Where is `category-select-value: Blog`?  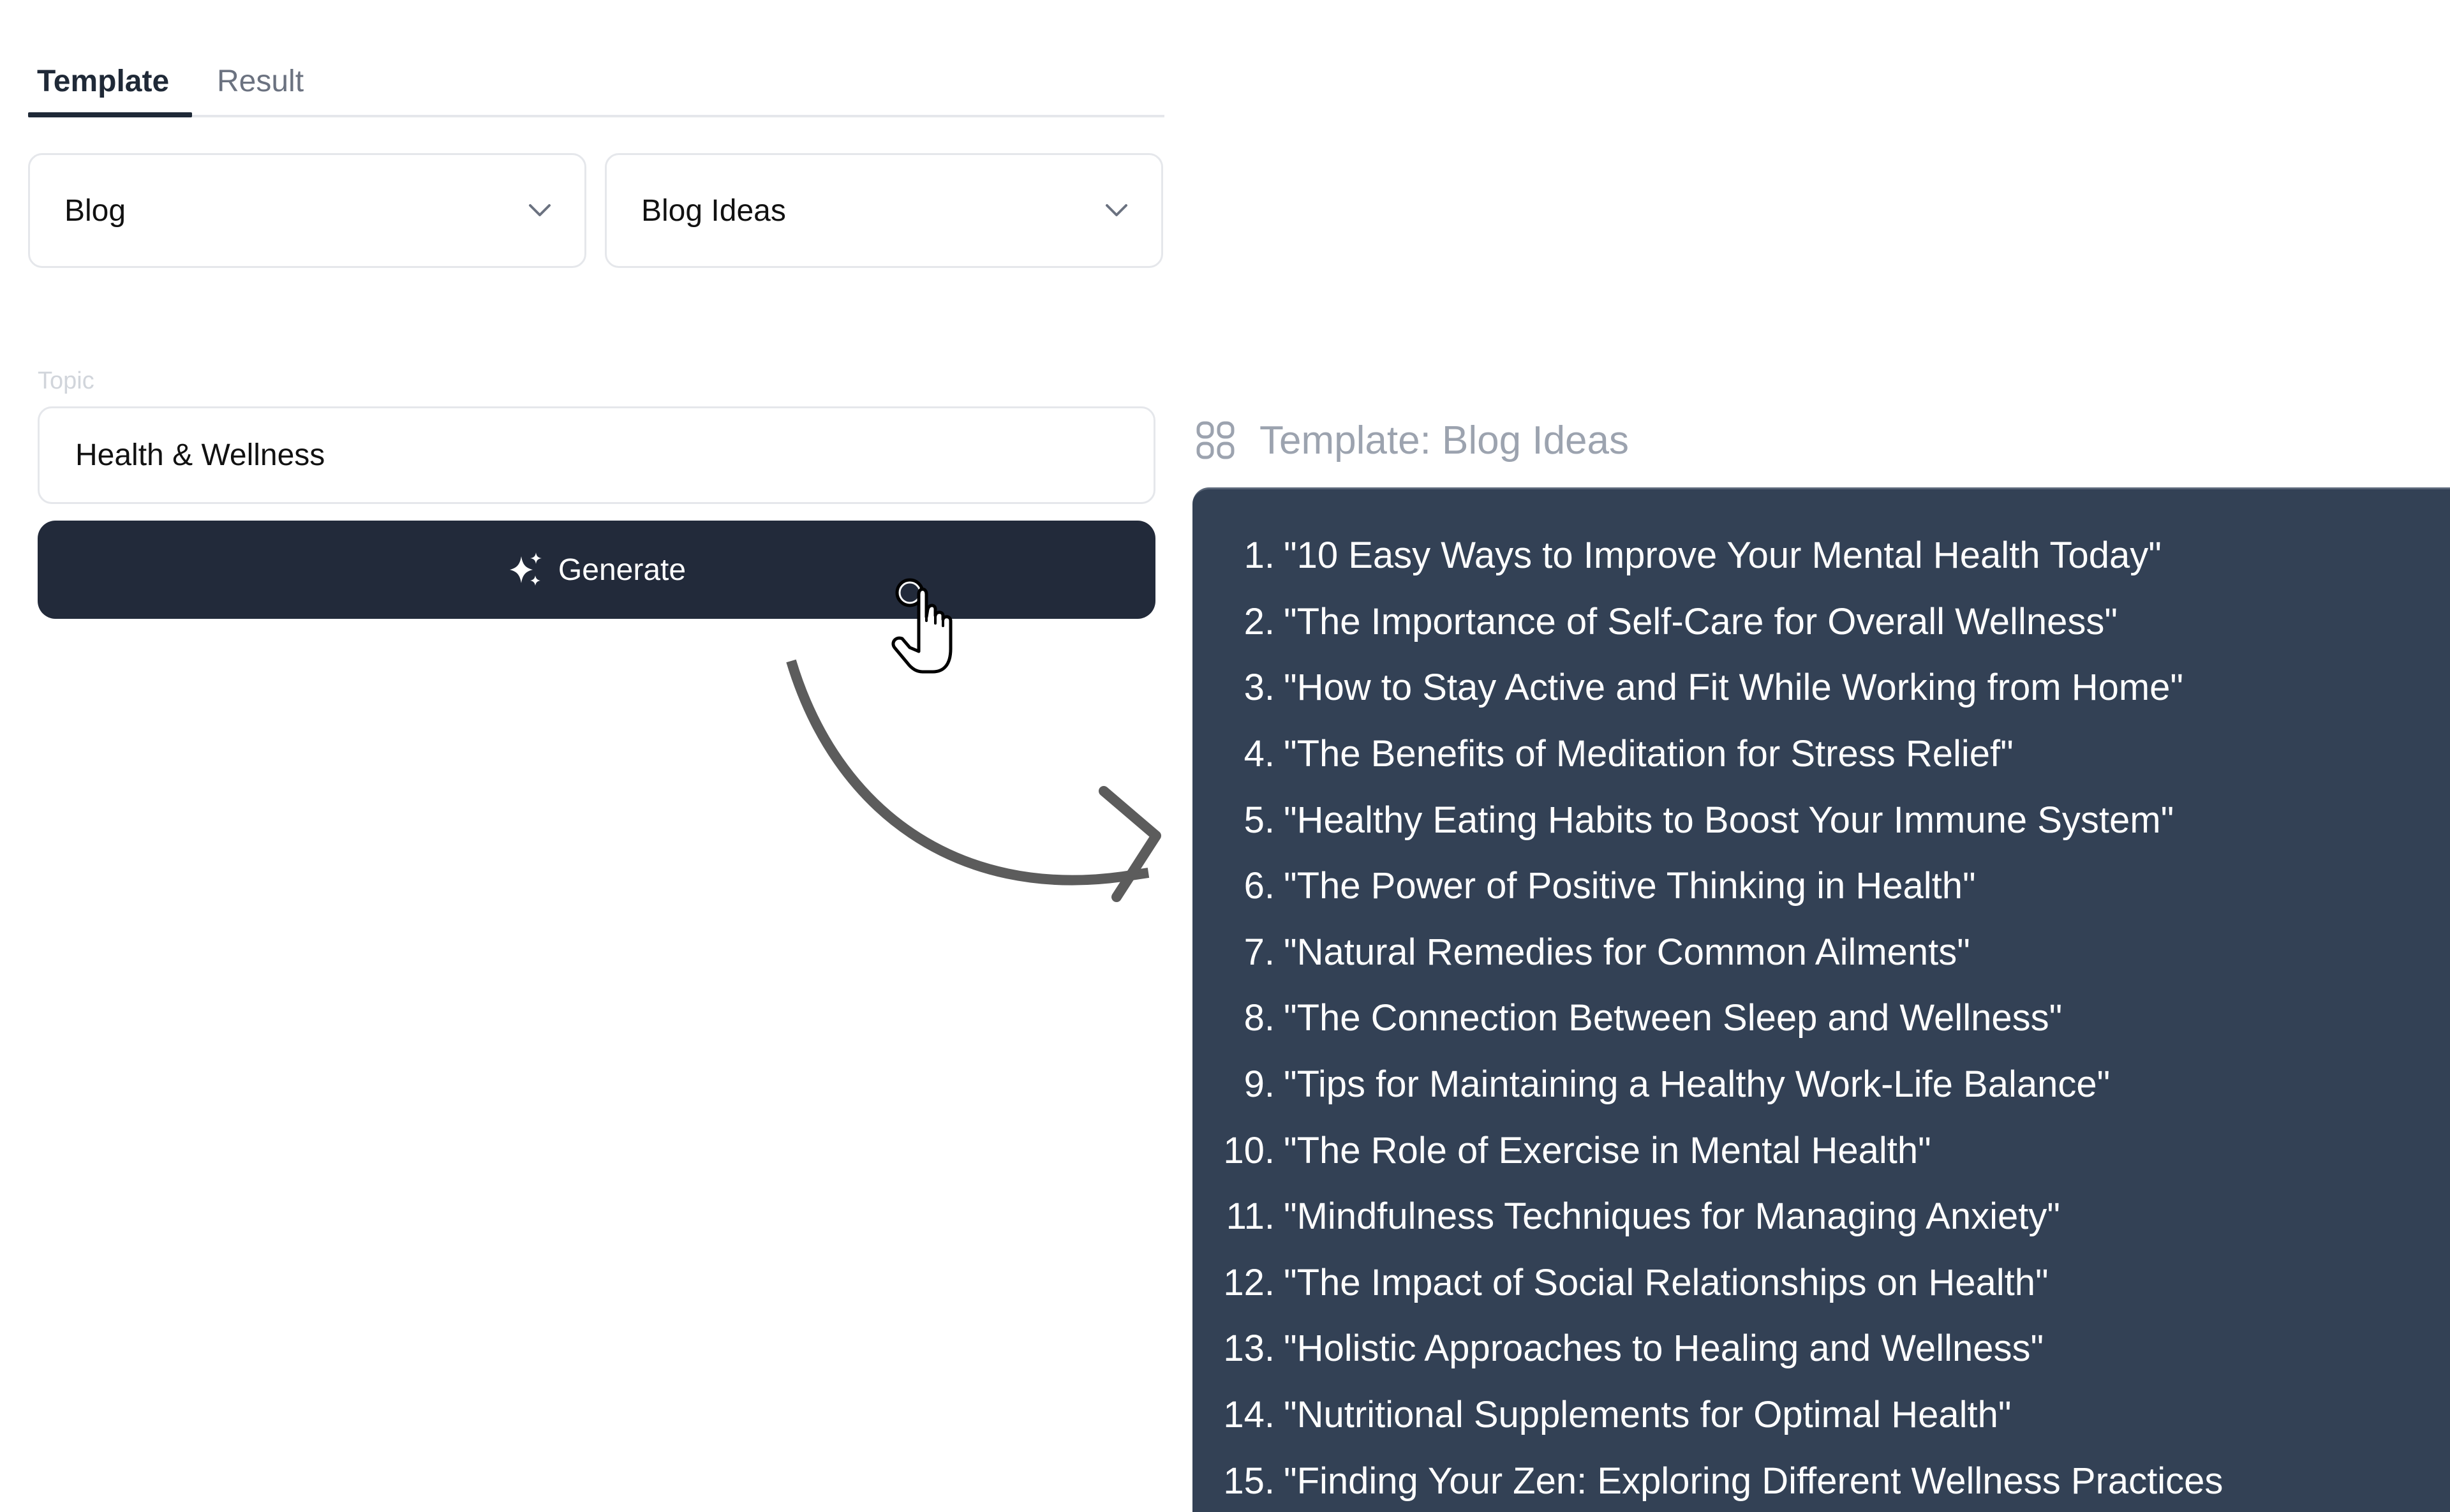
category-select-value: Blog is located at coordinates (95, 210).